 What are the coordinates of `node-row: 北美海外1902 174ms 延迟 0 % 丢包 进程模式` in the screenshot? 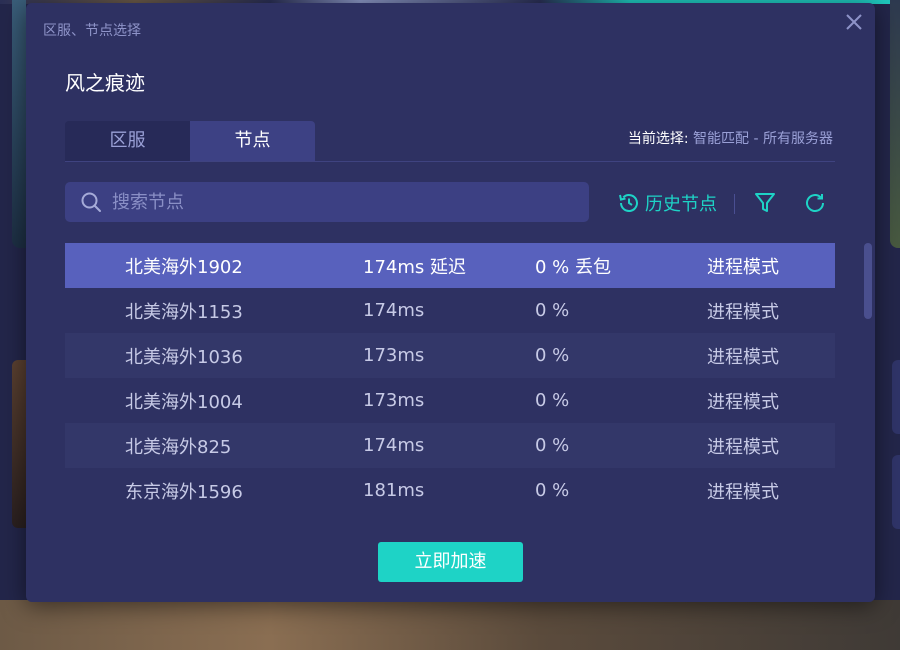 It's located at (450, 265).